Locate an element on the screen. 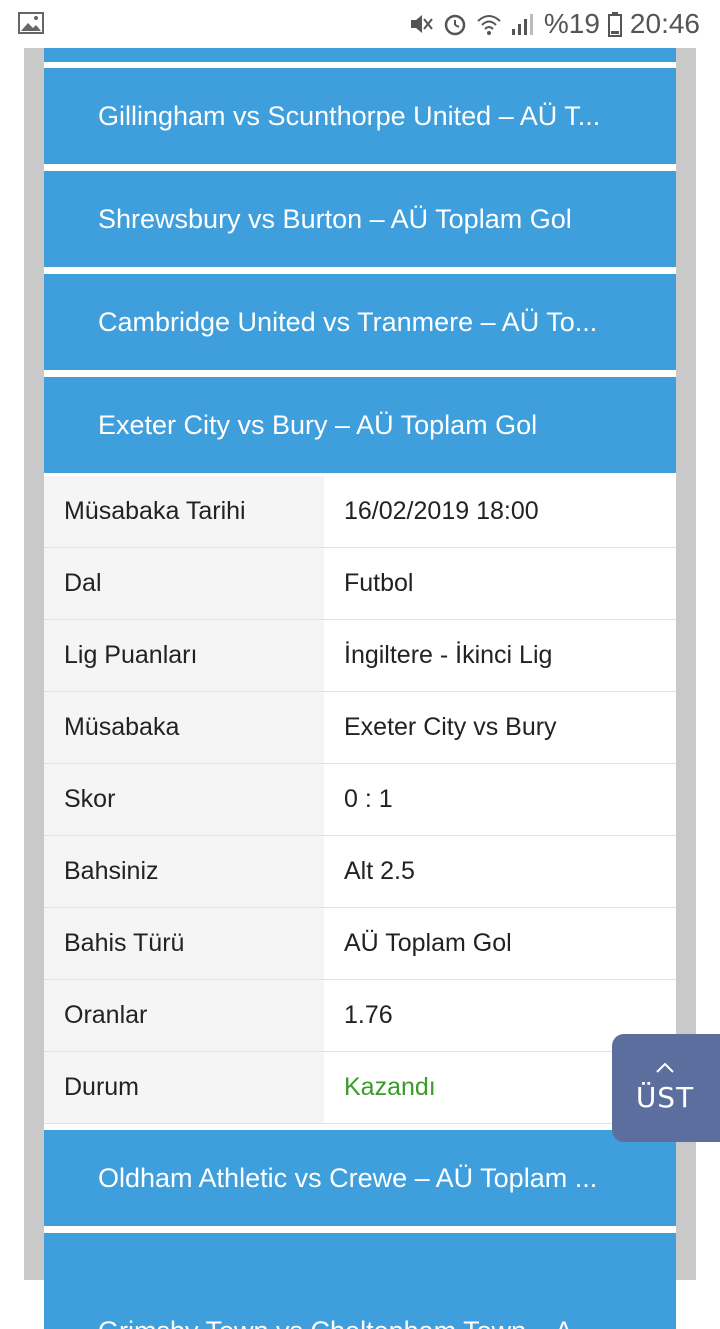 This screenshot has height=1329, width=720. chevron-up-icon is located at coordinates (665, 1067).